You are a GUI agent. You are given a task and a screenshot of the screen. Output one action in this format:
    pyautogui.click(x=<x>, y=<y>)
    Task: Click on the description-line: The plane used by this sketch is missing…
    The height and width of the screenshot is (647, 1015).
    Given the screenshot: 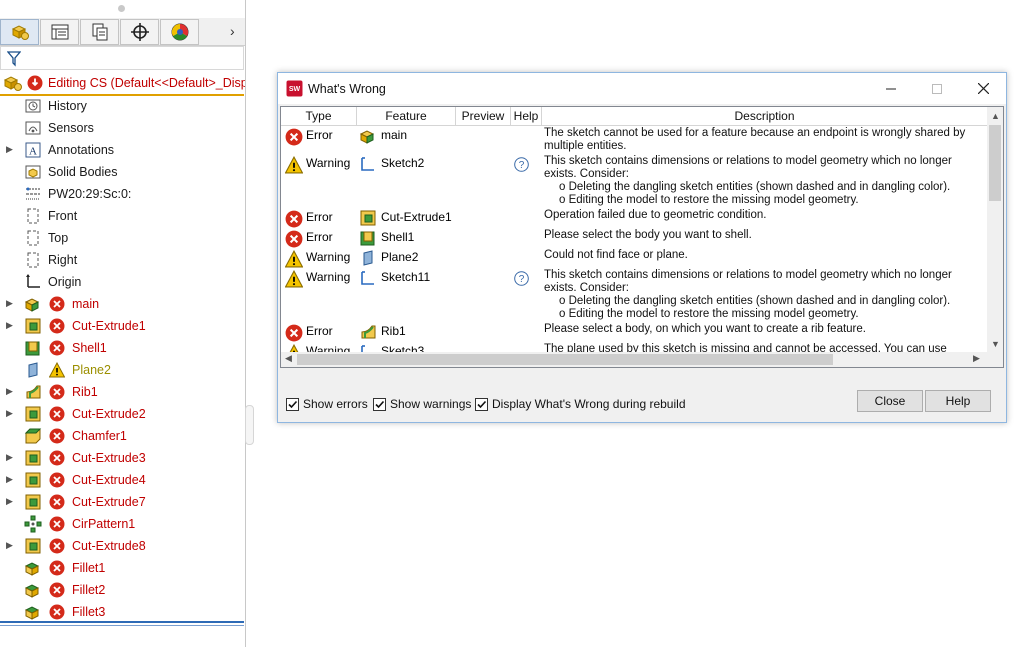 What is the action you would take?
    pyautogui.click(x=745, y=347)
    